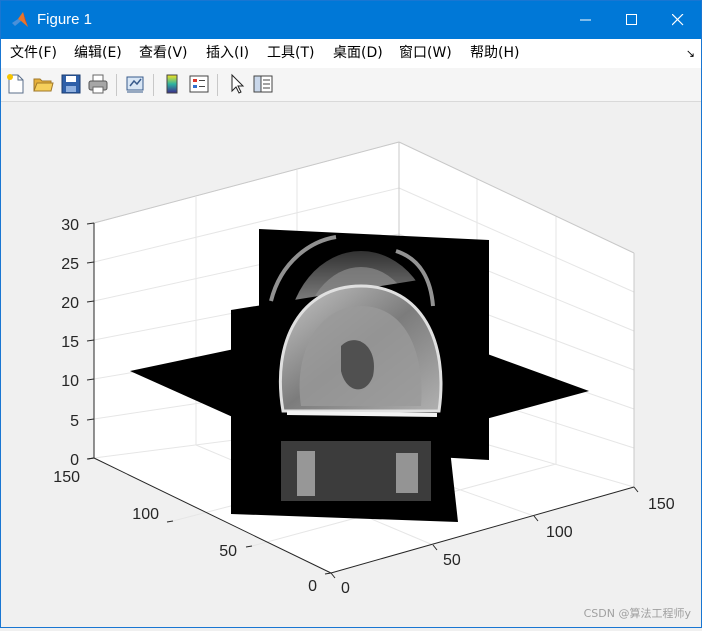  What do you see at coordinates (20, 19) in the screenshot?
I see `matlab-logo-icon` at bounding box center [20, 19].